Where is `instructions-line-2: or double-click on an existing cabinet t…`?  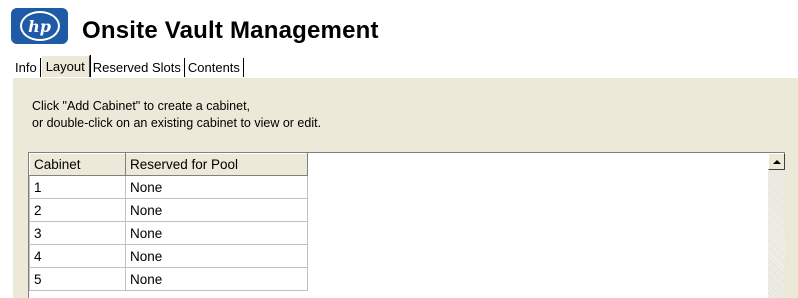
instructions-line-2: or double-click on an existing cabinet t… is located at coordinates (177, 123).